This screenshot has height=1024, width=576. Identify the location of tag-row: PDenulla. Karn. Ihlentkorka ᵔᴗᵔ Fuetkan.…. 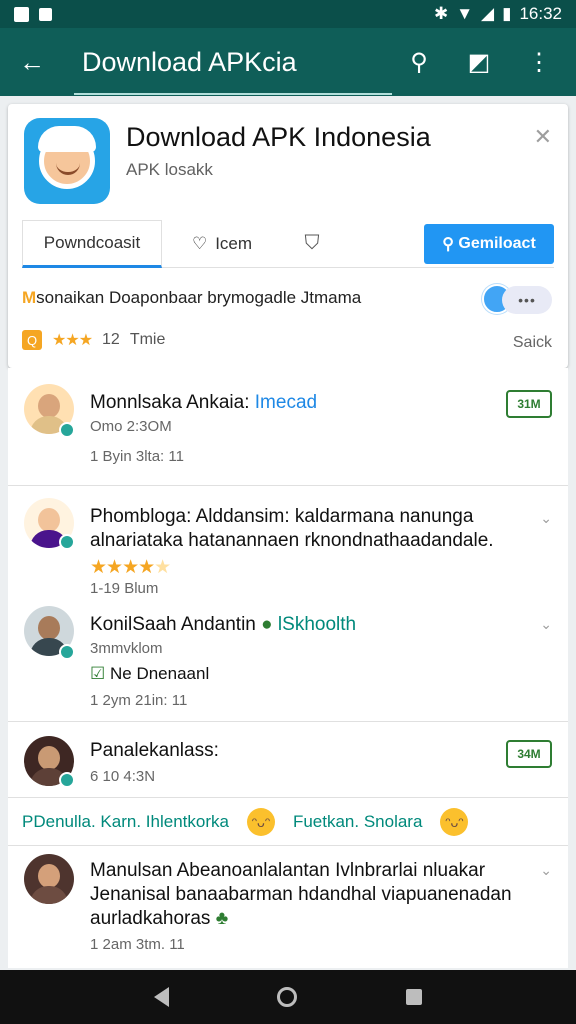
(288, 822).